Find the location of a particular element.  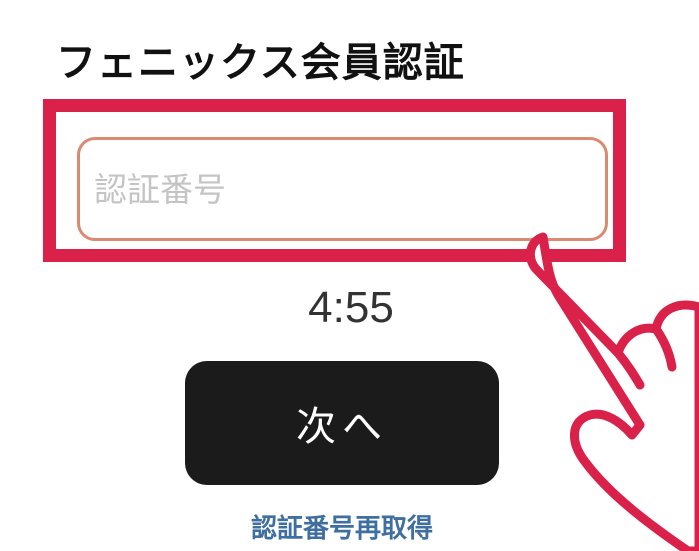

countdown-timer: 4:55 is located at coordinates (351, 307).